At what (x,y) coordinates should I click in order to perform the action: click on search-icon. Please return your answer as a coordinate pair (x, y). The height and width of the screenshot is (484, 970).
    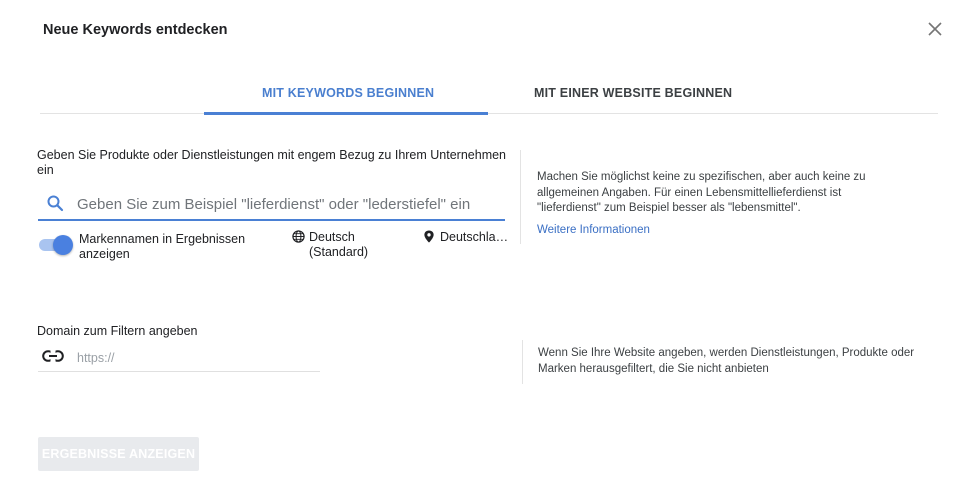
    Looking at the image, I should click on (55, 203).